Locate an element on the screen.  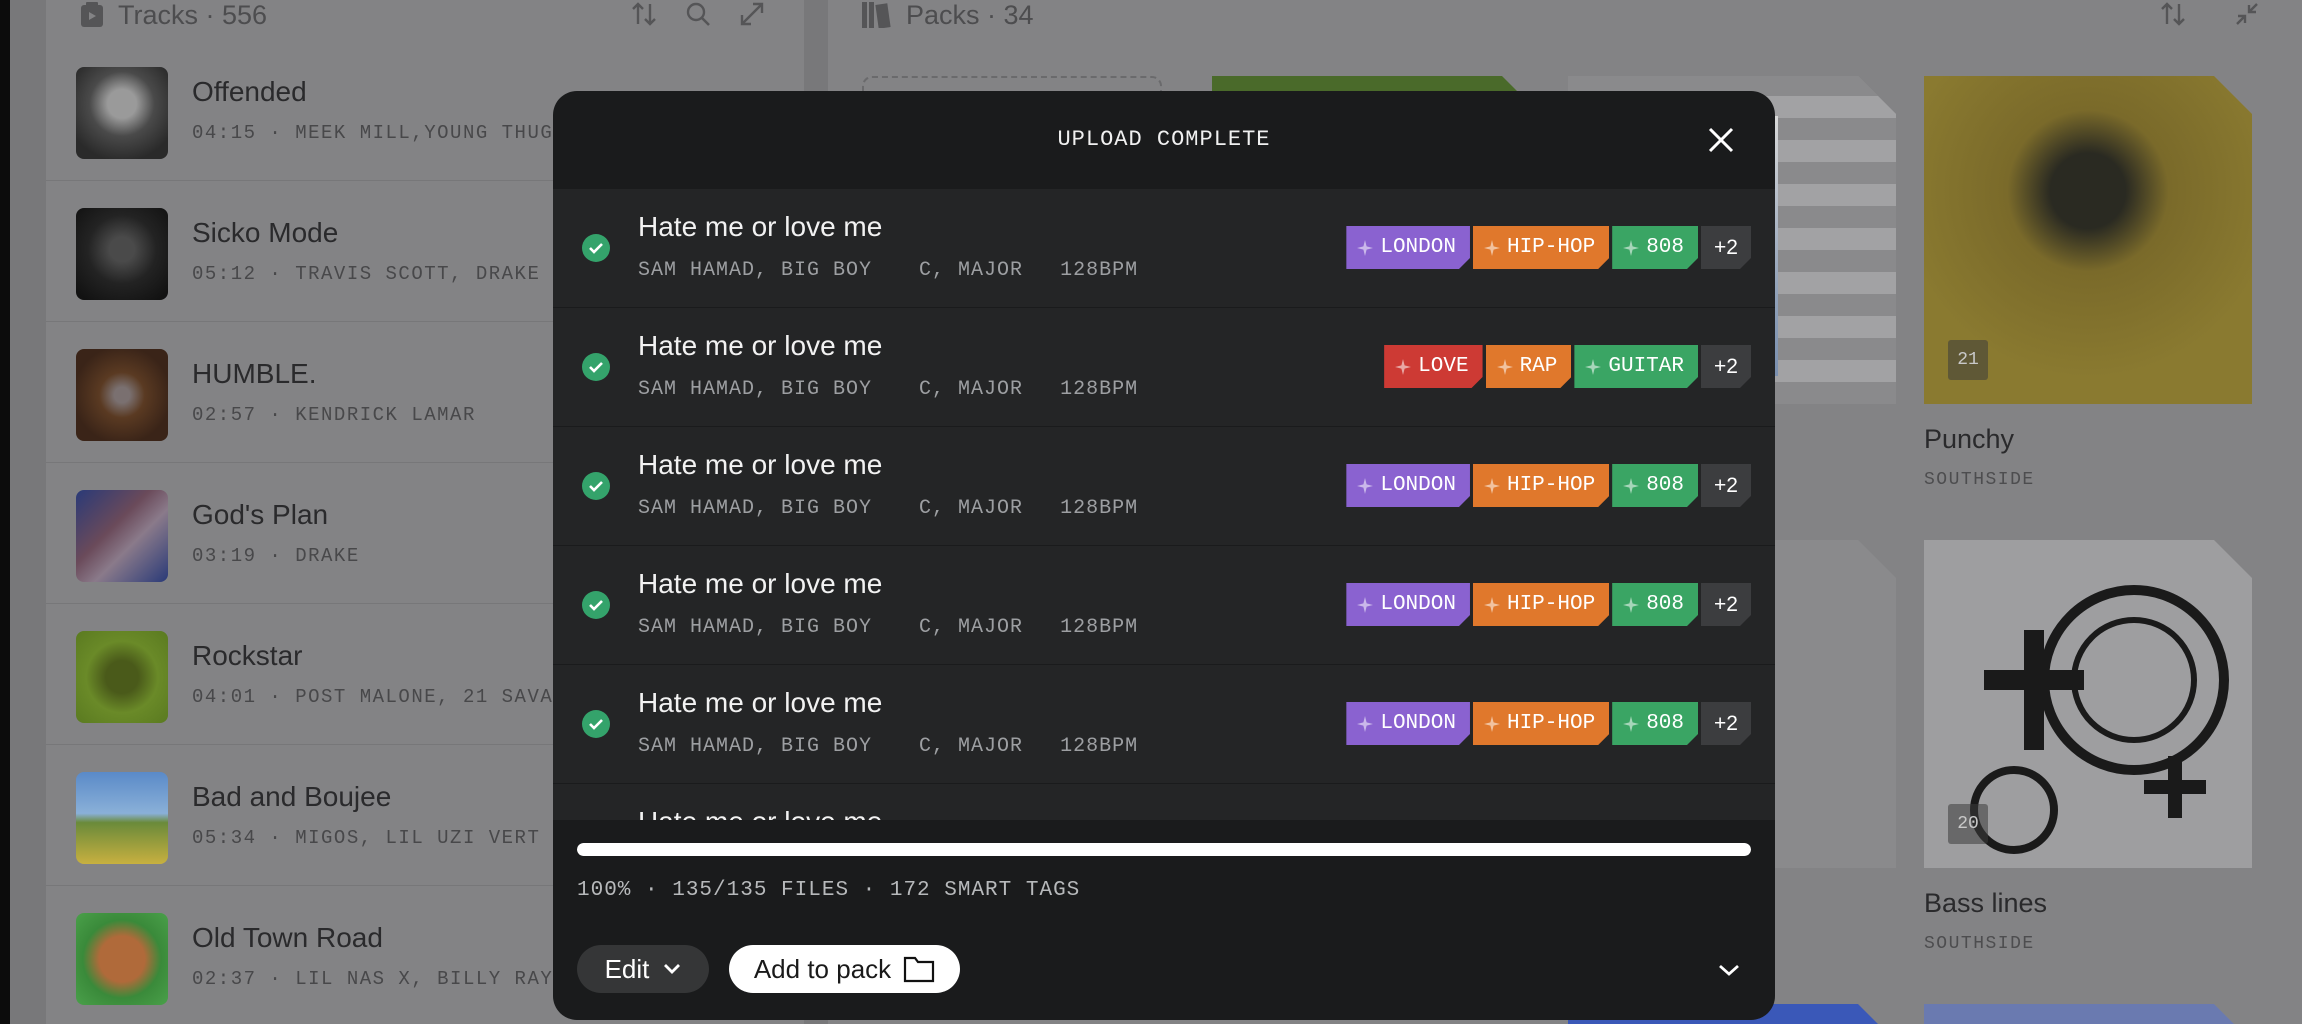
track-name: Rockstar is located at coordinates (247, 655).